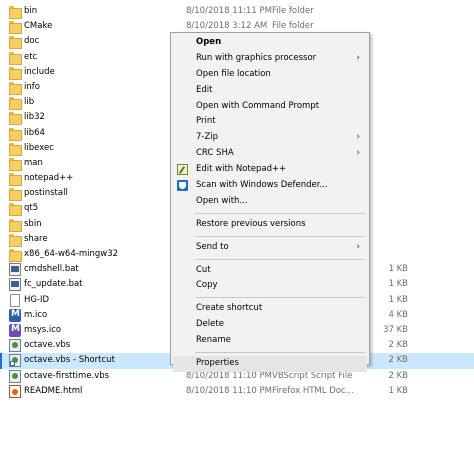 The image size is (474, 464). I want to click on menu-item-label: Rename, so click(213, 340).